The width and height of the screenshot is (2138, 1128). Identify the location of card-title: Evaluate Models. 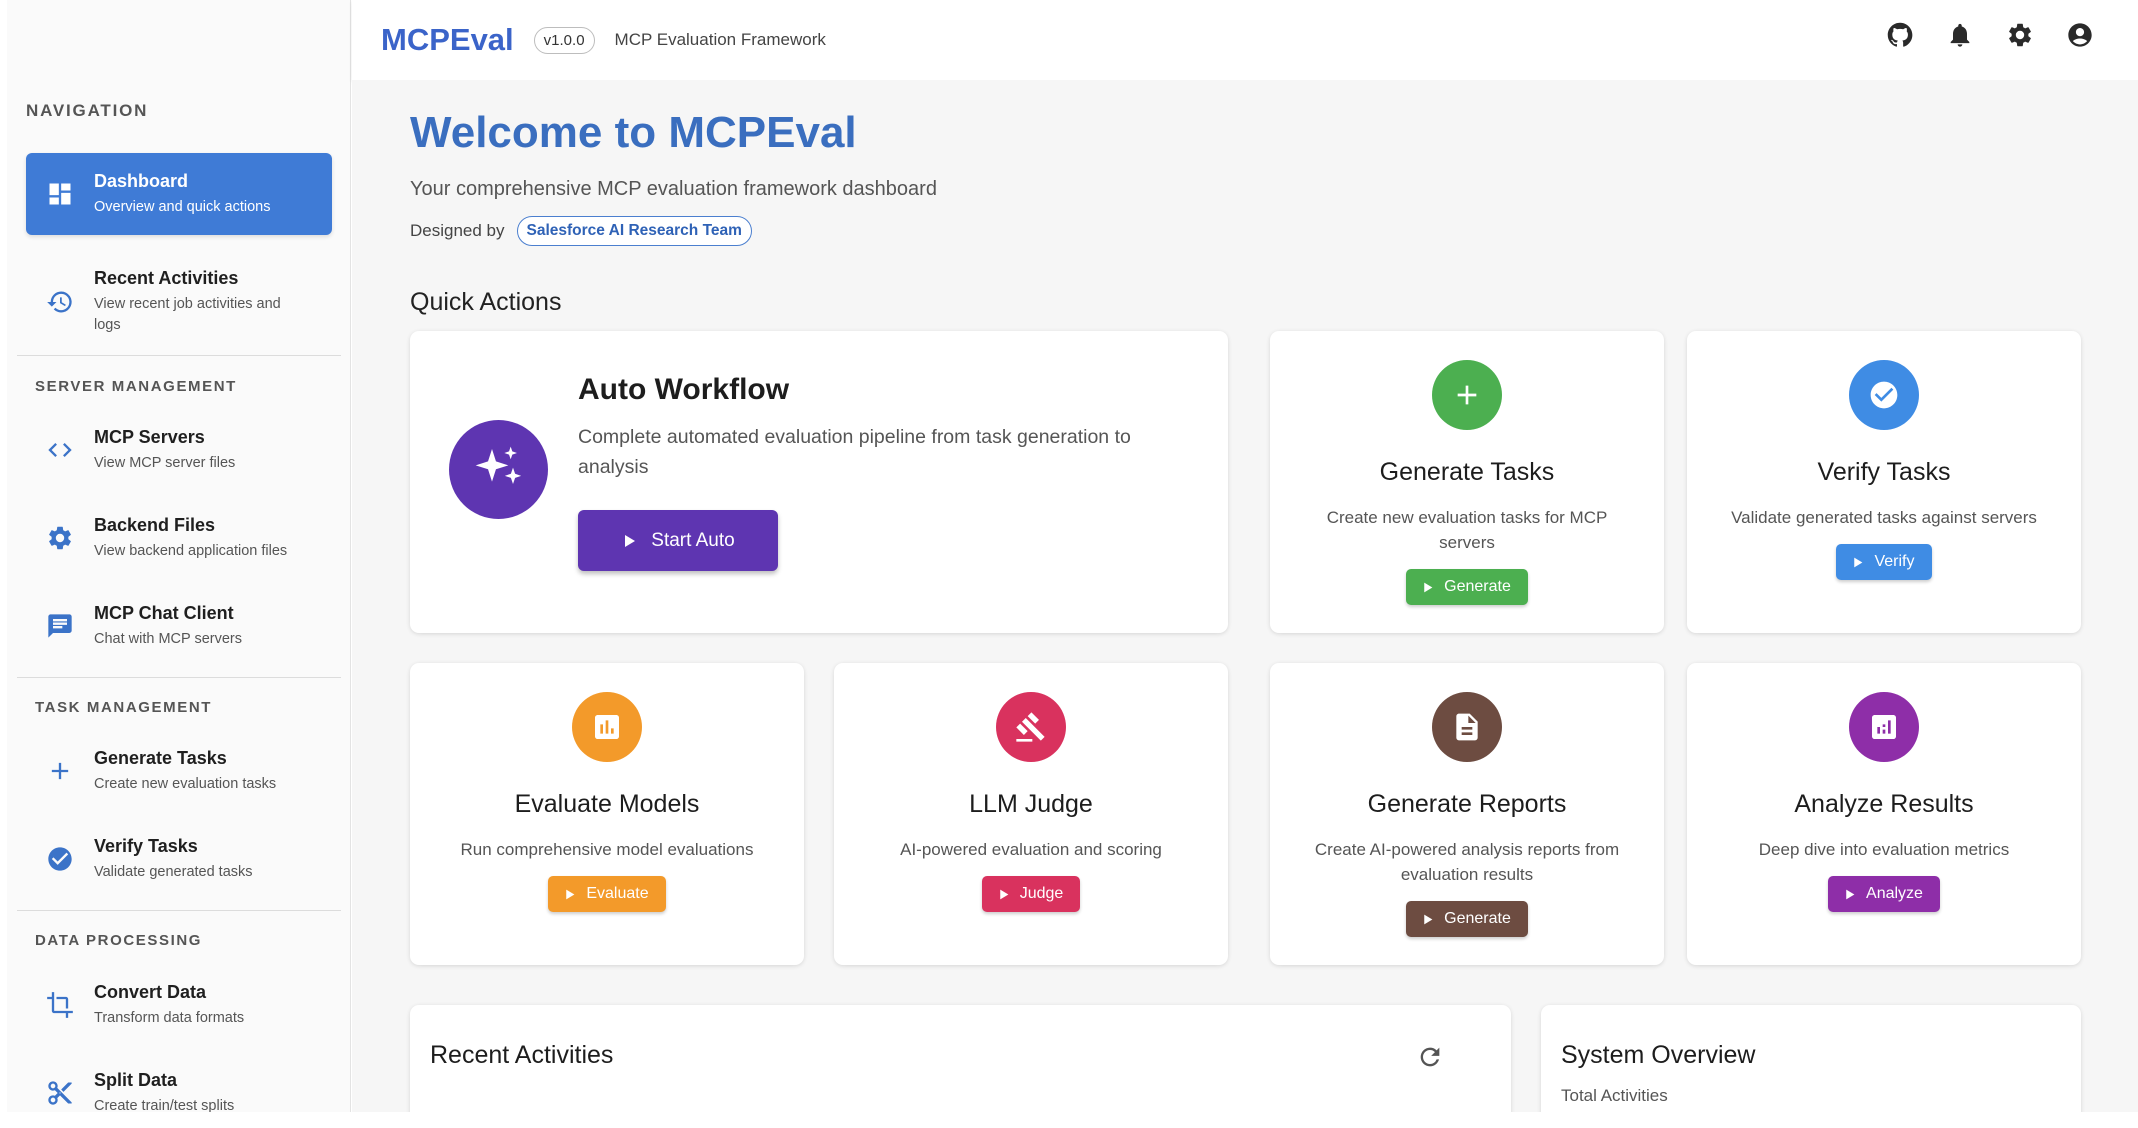
(607, 804).